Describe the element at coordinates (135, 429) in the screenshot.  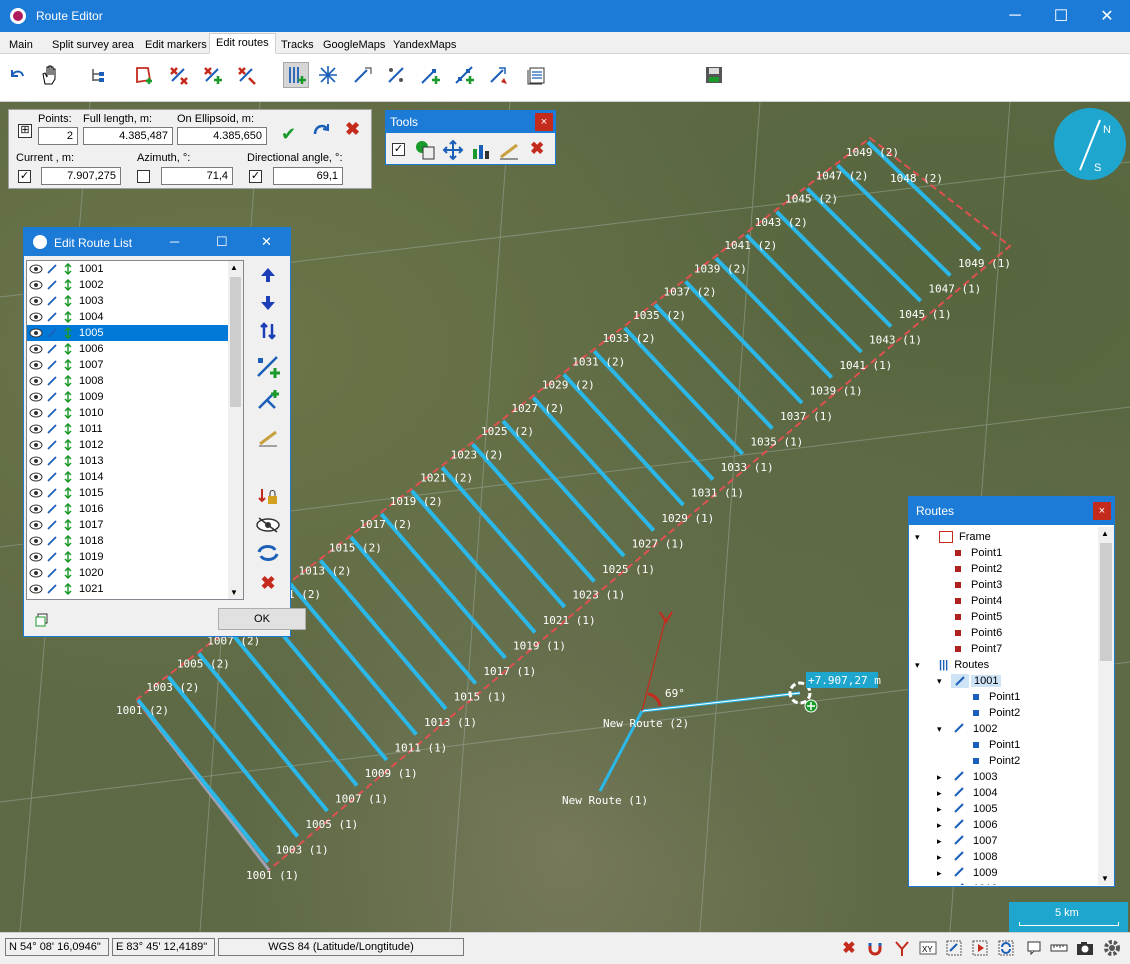
I see `list-item: 1011` at that location.